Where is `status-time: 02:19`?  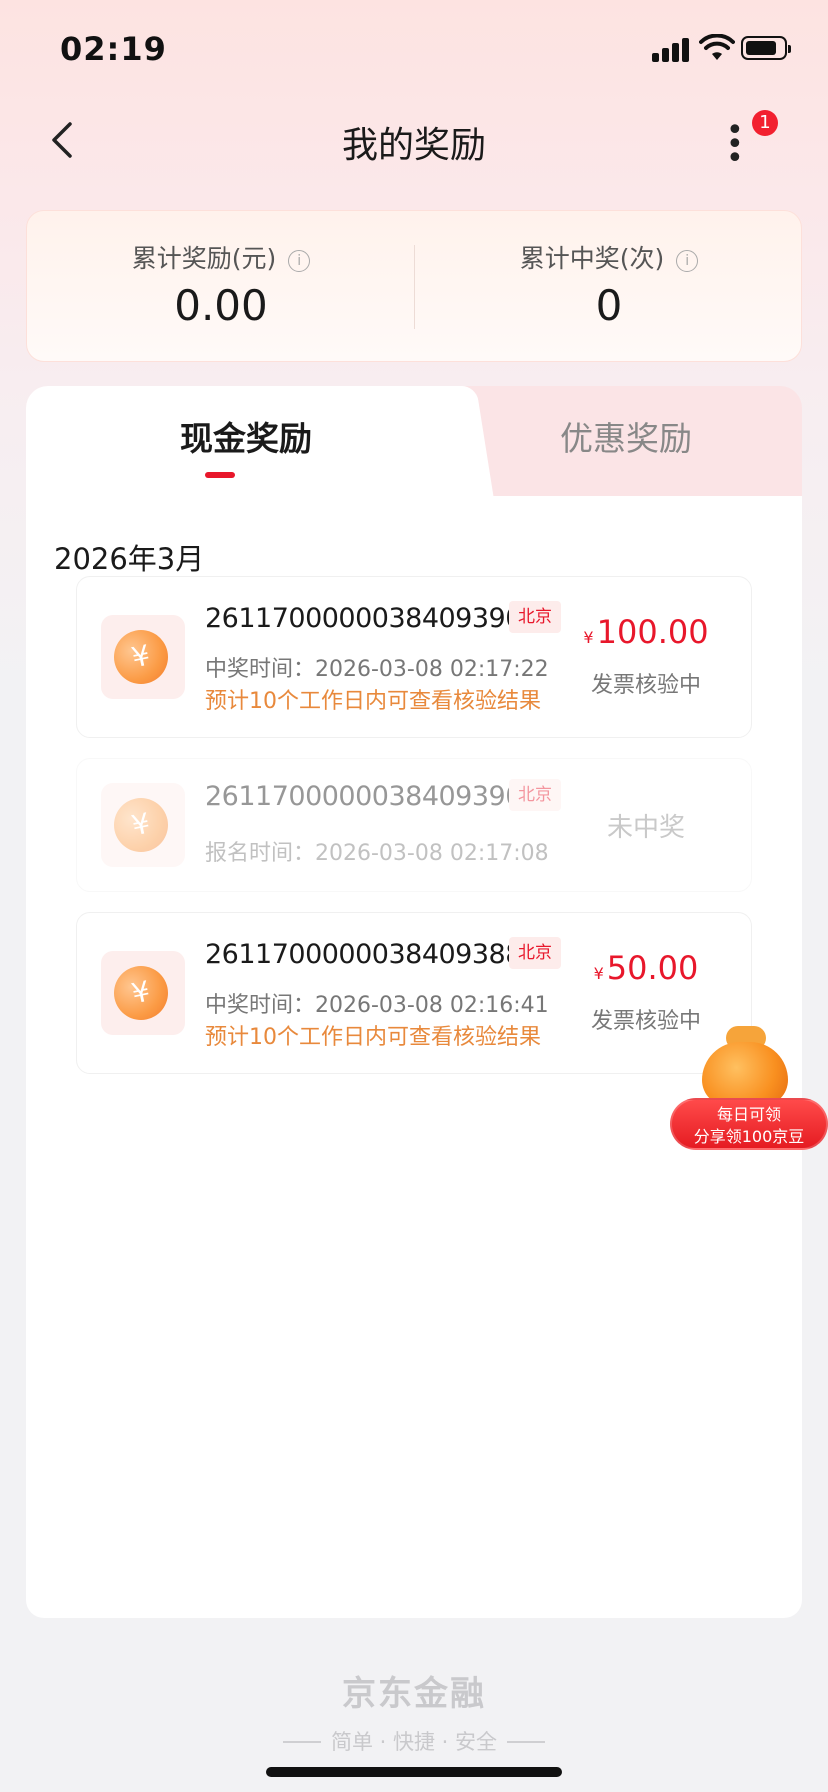 status-time: 02:19 is located at coordinates (113, 49).